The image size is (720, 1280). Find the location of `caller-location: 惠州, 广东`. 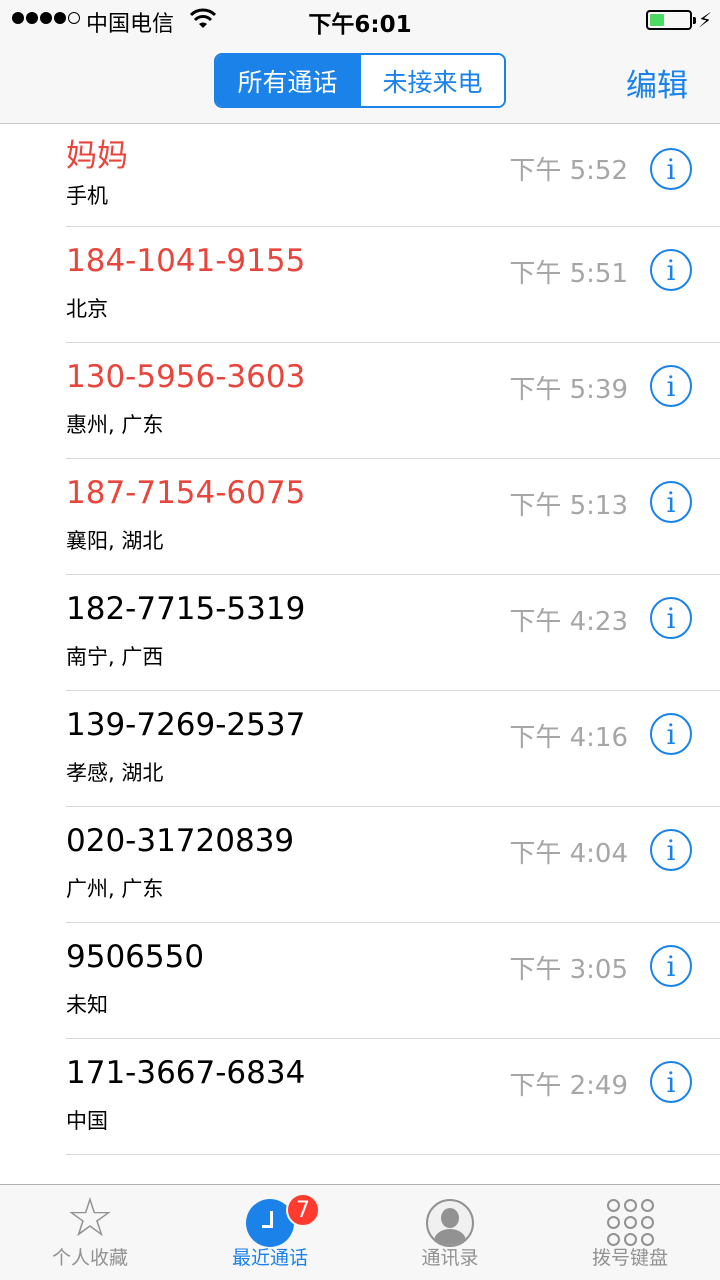

caller-location: 惠州, 广东 is located at coordinates (115, 425).